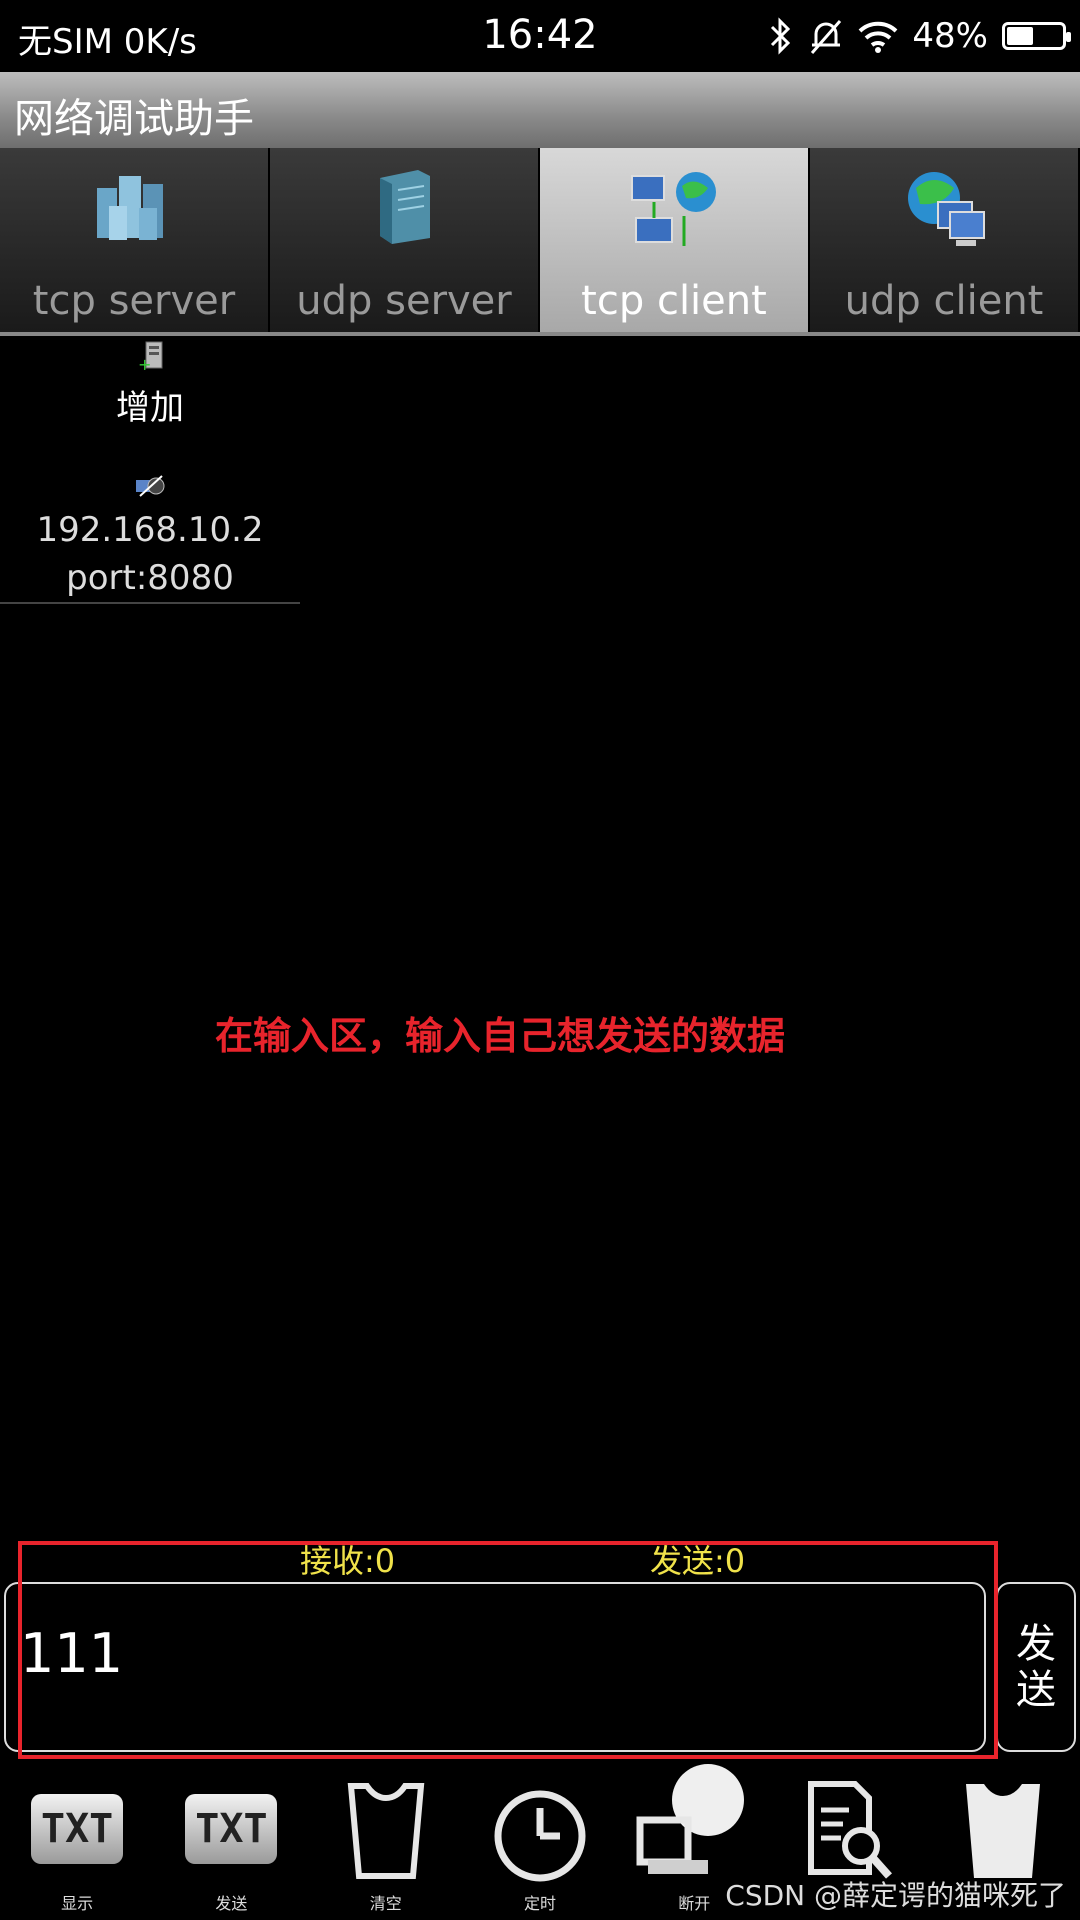 The width and height of the screenshot is (1080, 1920). Describe the element at coordinates (150, 530) in the screenshot. I see `connection-ip: 192.168.10.2` at that location.